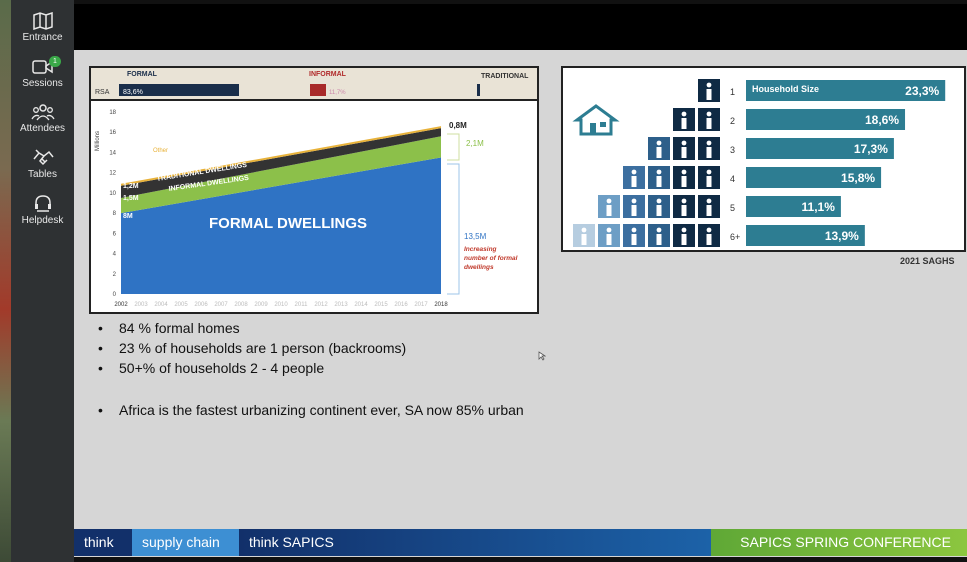 The height and width of the screenshot is (562, 967). I want to click on x-tick-label: 2006, so click(201, 305).